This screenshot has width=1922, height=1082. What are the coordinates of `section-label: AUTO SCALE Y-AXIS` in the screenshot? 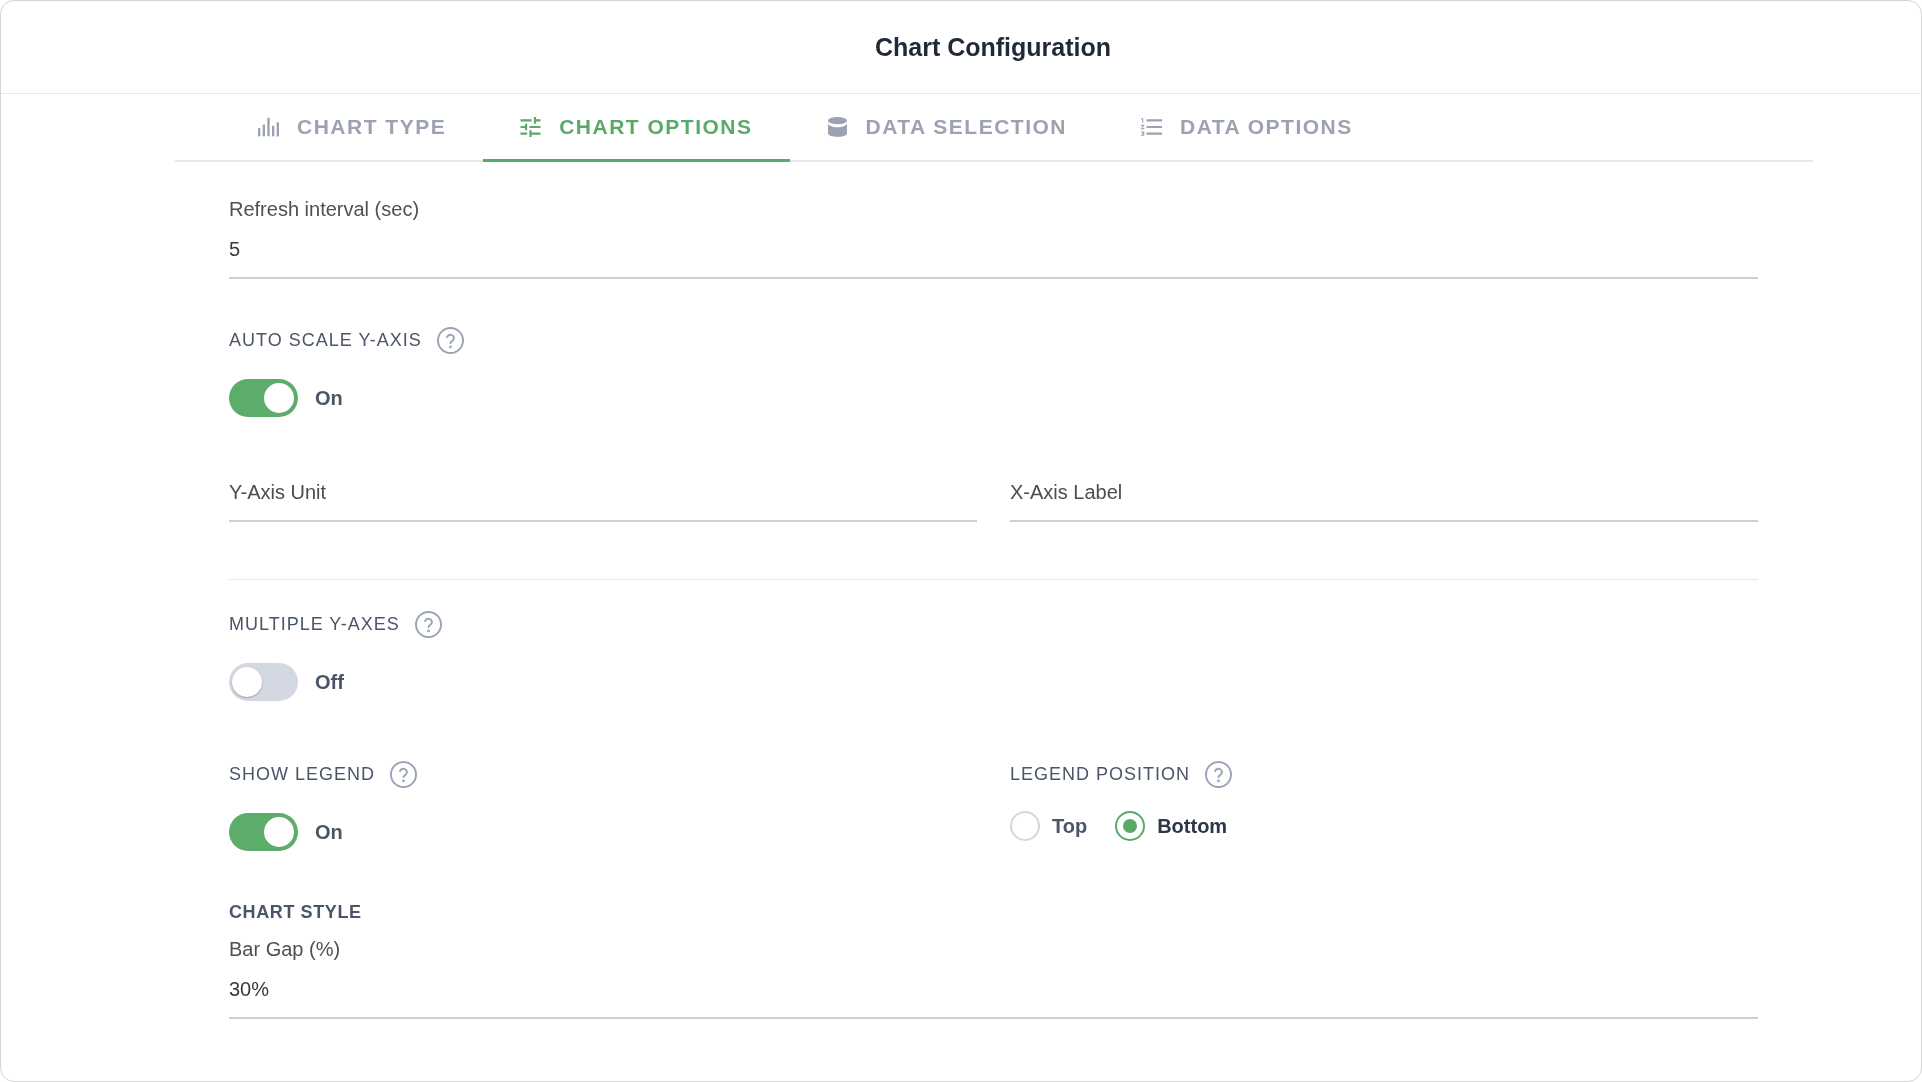 It's located at (325, 340).